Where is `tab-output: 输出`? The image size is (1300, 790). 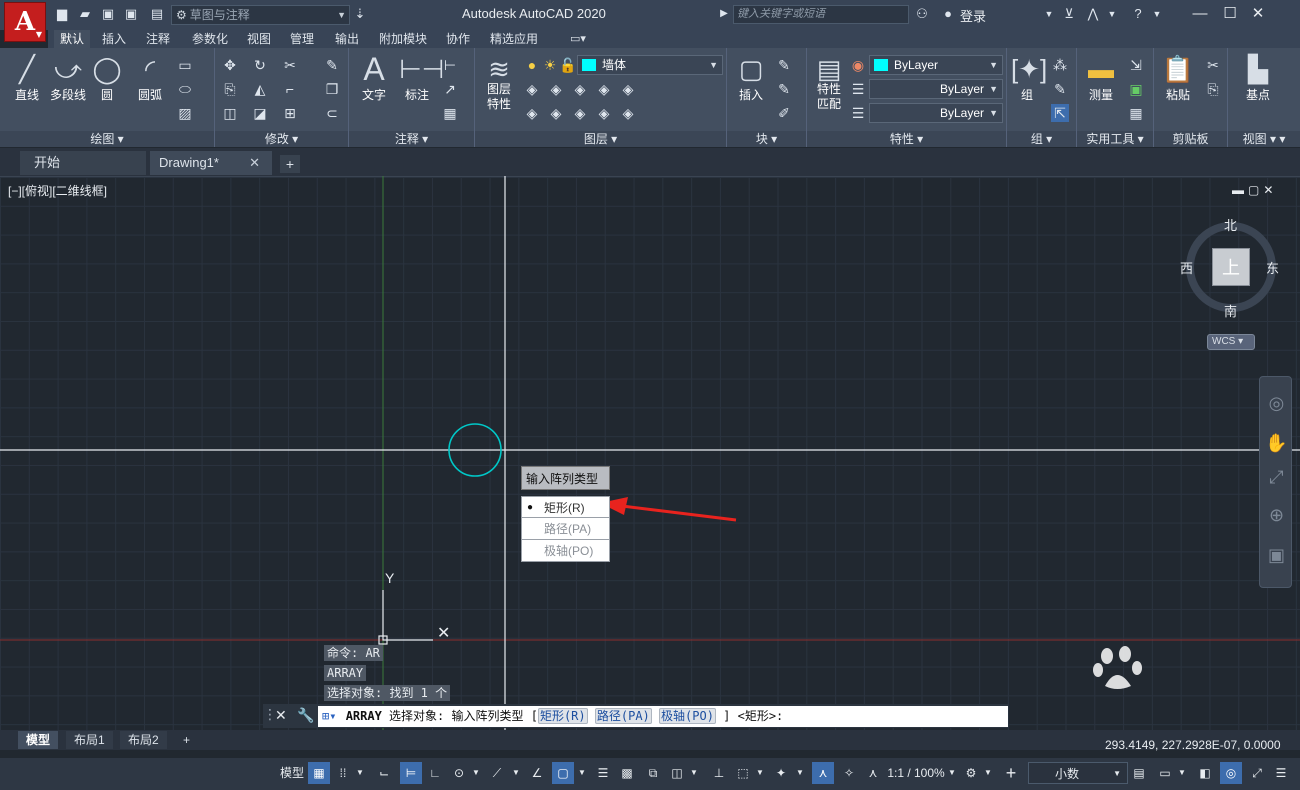
tab-output: 输出 is located at coordinates (347, 39).